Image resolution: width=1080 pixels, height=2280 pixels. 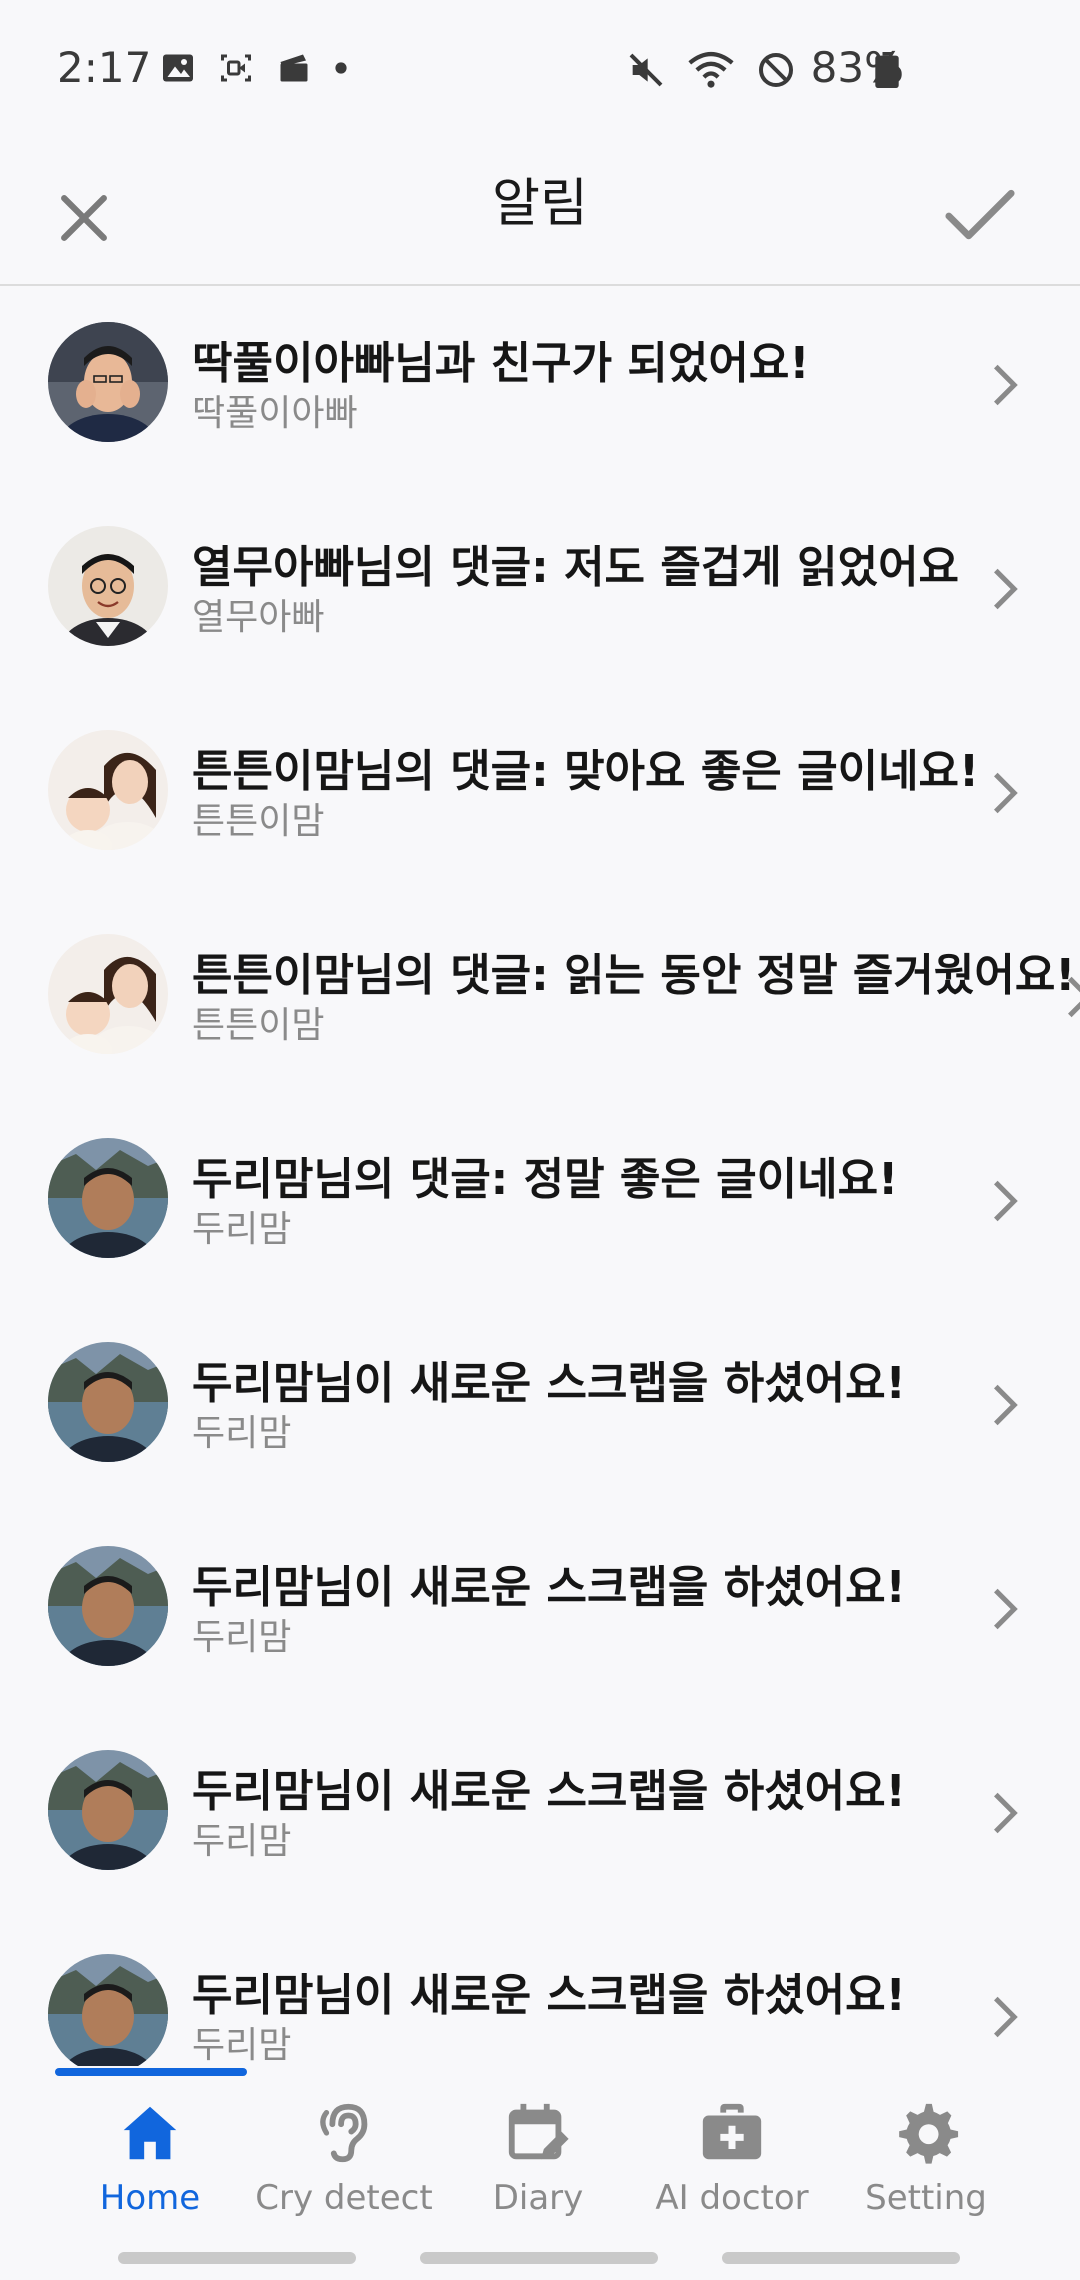 What do you see at coordinates (540, 58) in the screenshot?
I see `status-bar: 2:17 83%` at bounding box center [540, 58].